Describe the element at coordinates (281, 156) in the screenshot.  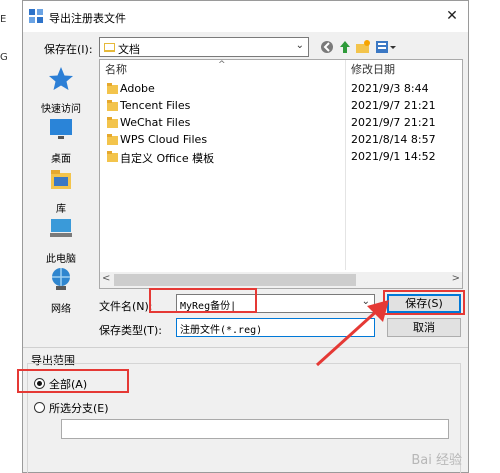
I see `list-item: 自定义 Office 模板 2021/9/1 14:52` at that location.